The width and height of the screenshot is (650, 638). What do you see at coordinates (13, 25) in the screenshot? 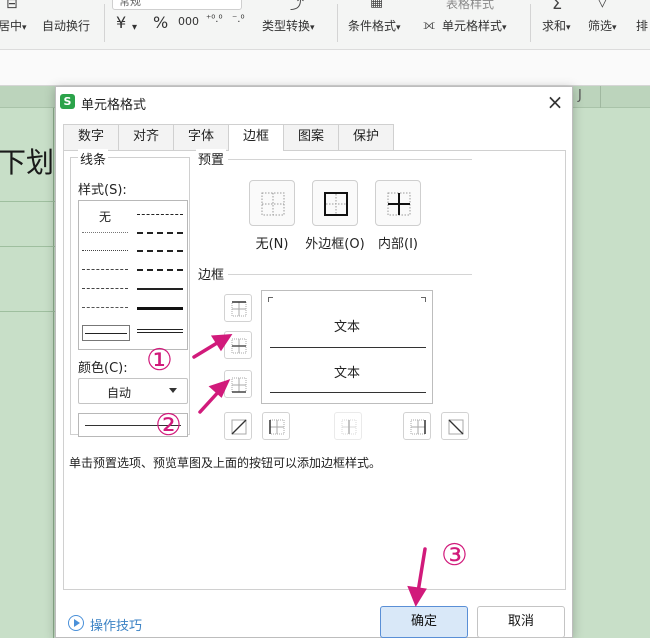
I see `merge-center-button: 居中▾` at bounding box center [13, 25].